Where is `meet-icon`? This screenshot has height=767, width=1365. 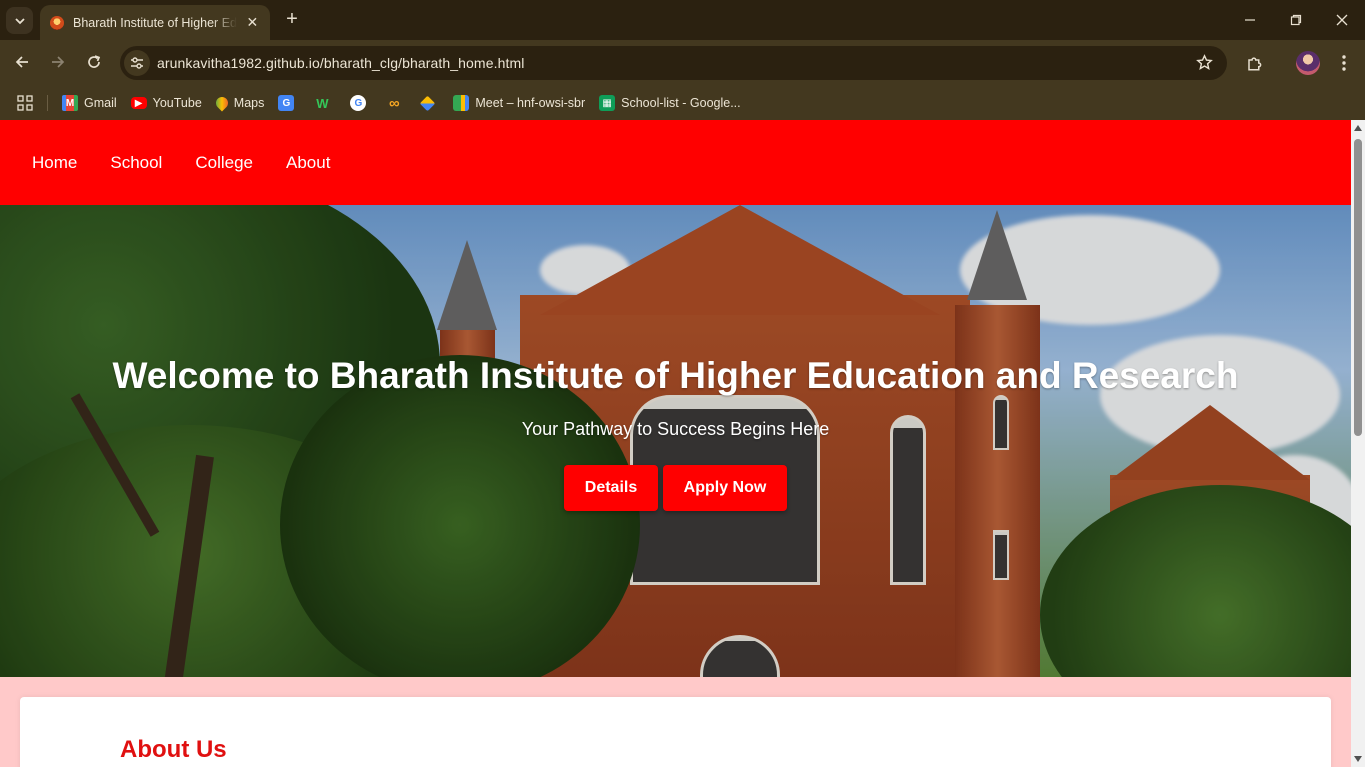 meet-icon is located at coordinates (461, 103).